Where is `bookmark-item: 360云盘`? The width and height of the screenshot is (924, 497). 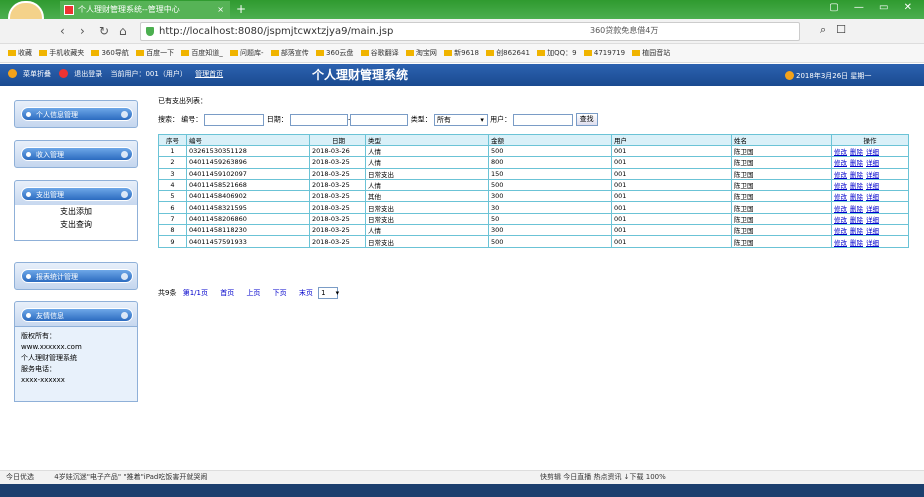 bookmark-item: 360云盘 is located at coordinates (334, 53).